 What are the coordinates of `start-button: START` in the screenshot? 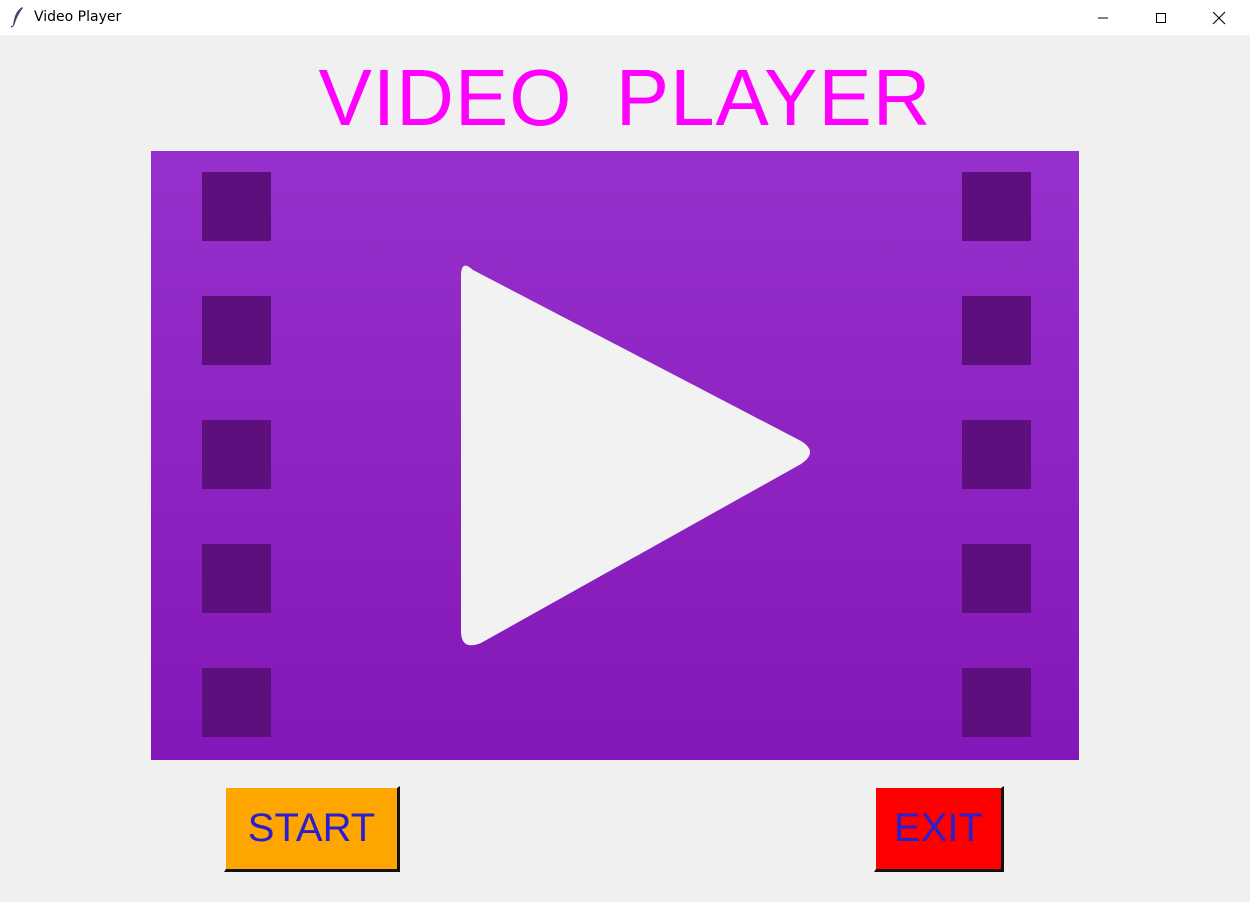 It's located at (312, 829).